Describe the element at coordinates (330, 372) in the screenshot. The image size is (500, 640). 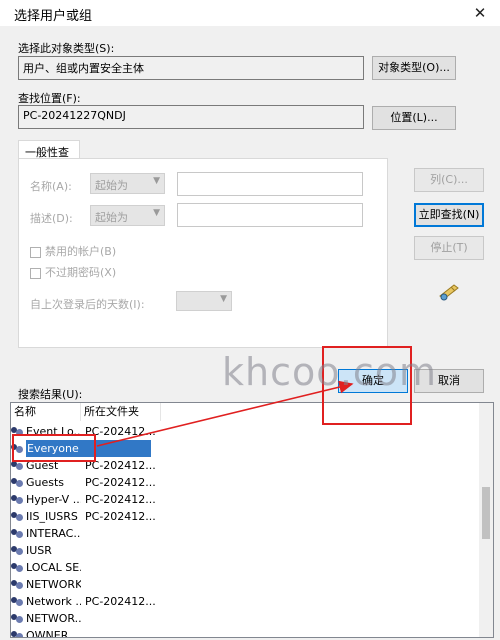
I see `watermark: khcoo.com` at that location.